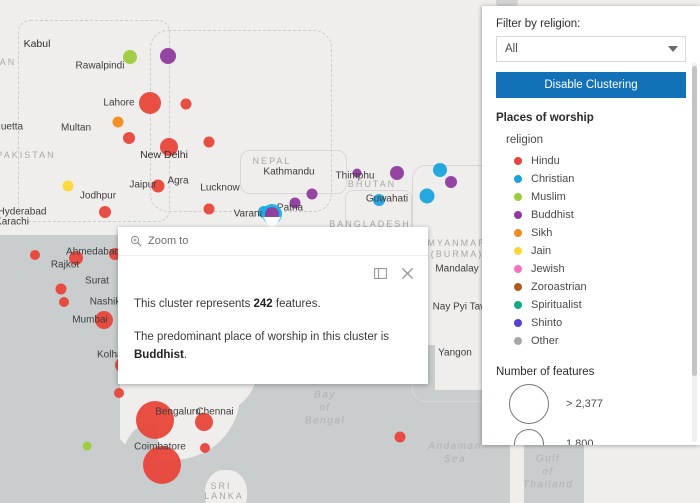 The image size is (700, 503). I want to click on size-legend-item: > 2,377, so click(594, 404).